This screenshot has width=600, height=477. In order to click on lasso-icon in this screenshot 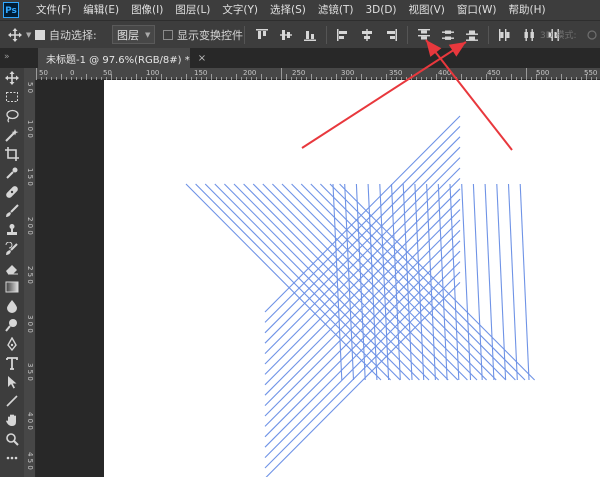, I will do `click(12, 116)`.